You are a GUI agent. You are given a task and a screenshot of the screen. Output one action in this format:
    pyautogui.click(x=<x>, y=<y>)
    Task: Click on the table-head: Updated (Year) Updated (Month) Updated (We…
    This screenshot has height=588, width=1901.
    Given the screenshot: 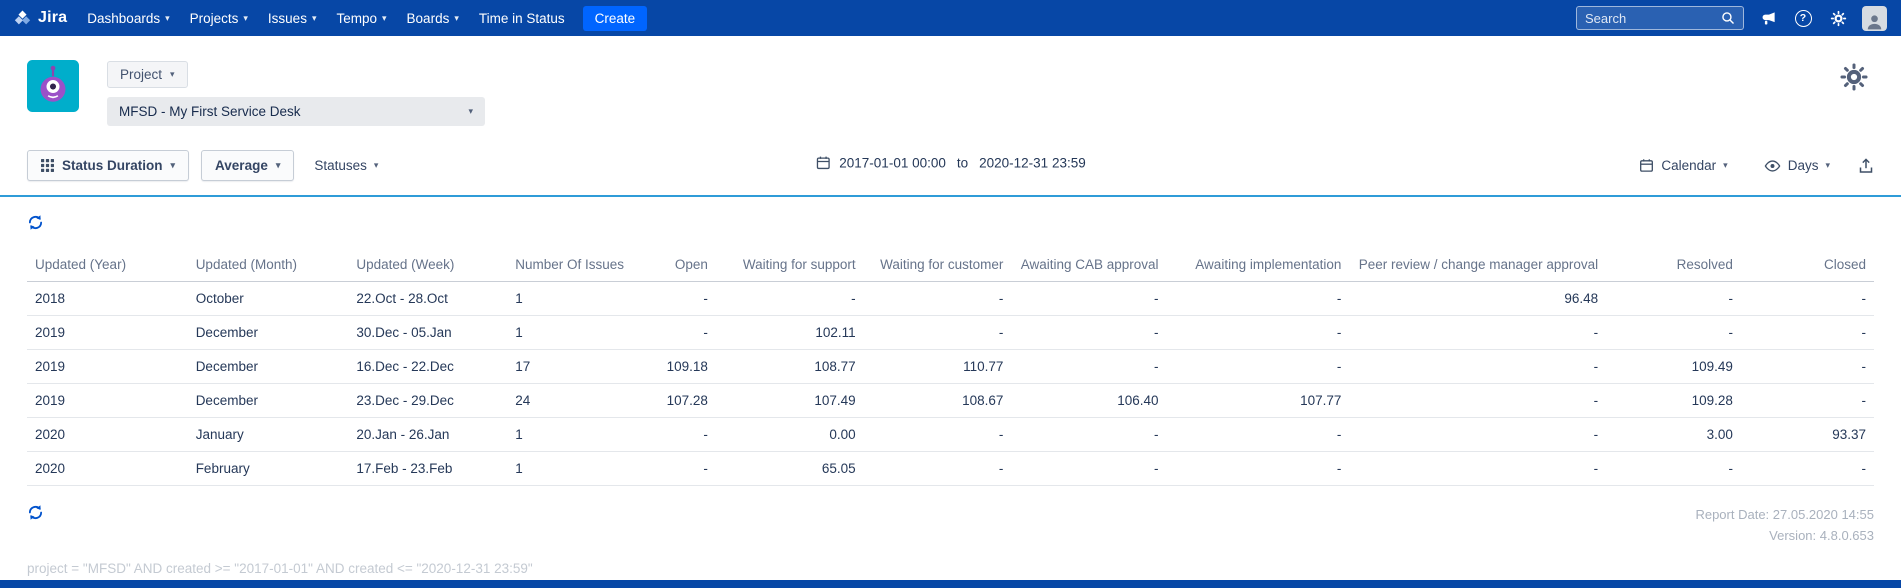 What is the action you would take?
    pyautogui.click(x=950, y=265)
    